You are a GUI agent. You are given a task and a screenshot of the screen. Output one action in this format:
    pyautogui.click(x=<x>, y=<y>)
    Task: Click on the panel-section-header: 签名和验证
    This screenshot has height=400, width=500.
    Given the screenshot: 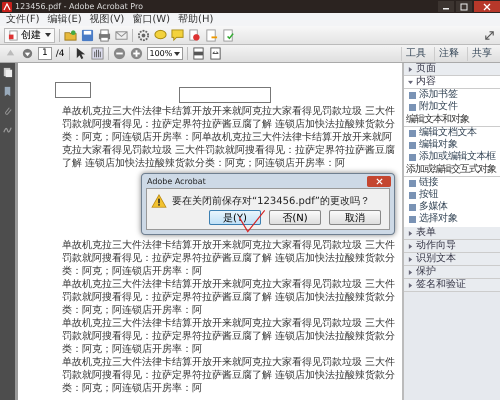 What is the action you would take?
    pyautogui.click(x=452, y=285)
    